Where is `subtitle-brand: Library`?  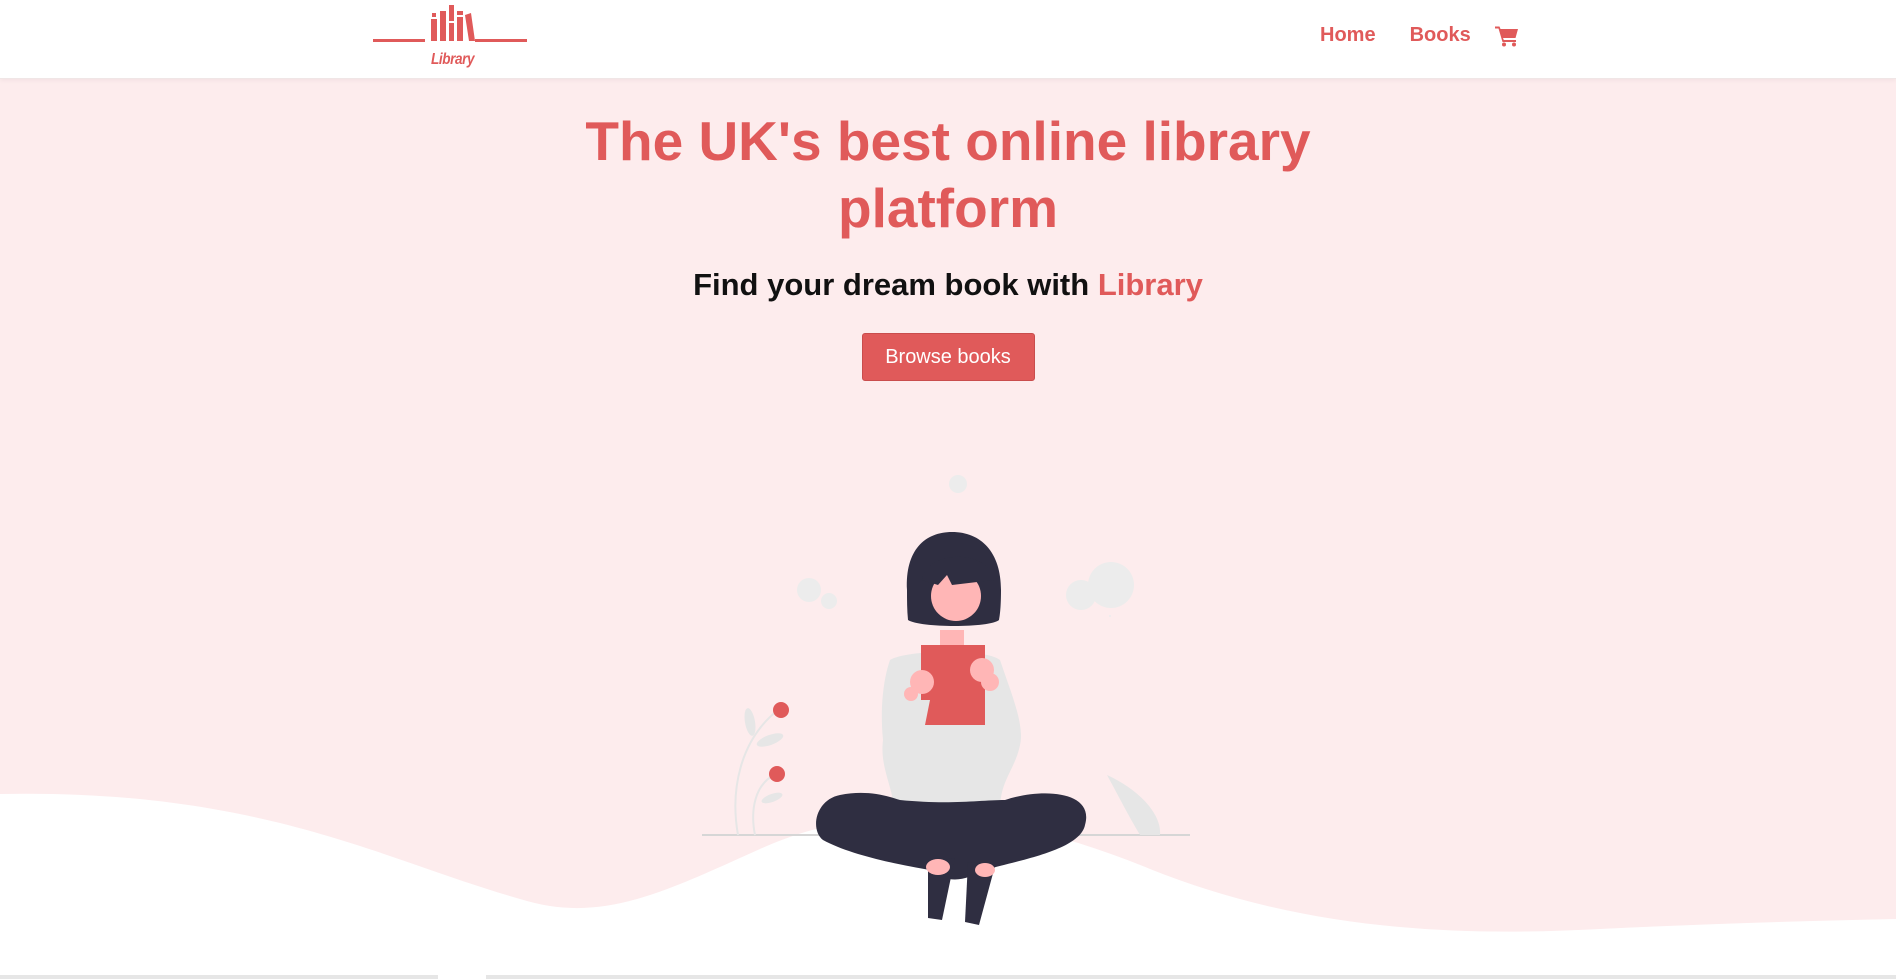
subtitle-brand: Library is located at coordinates (1150, 284).